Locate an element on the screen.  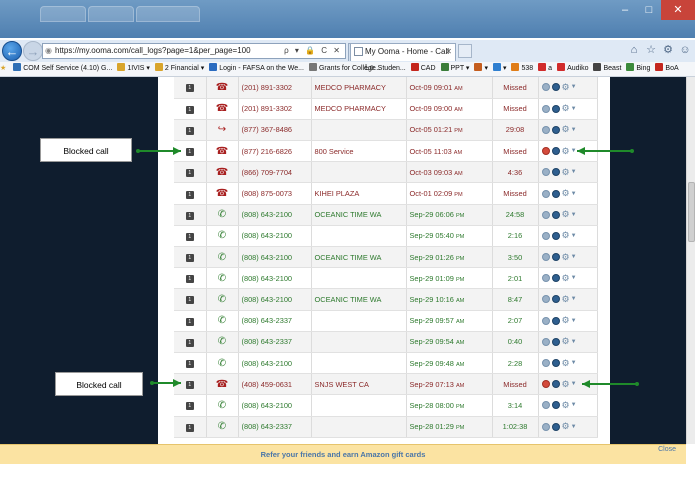
back-button: ← is located at coordinates (12, 51).